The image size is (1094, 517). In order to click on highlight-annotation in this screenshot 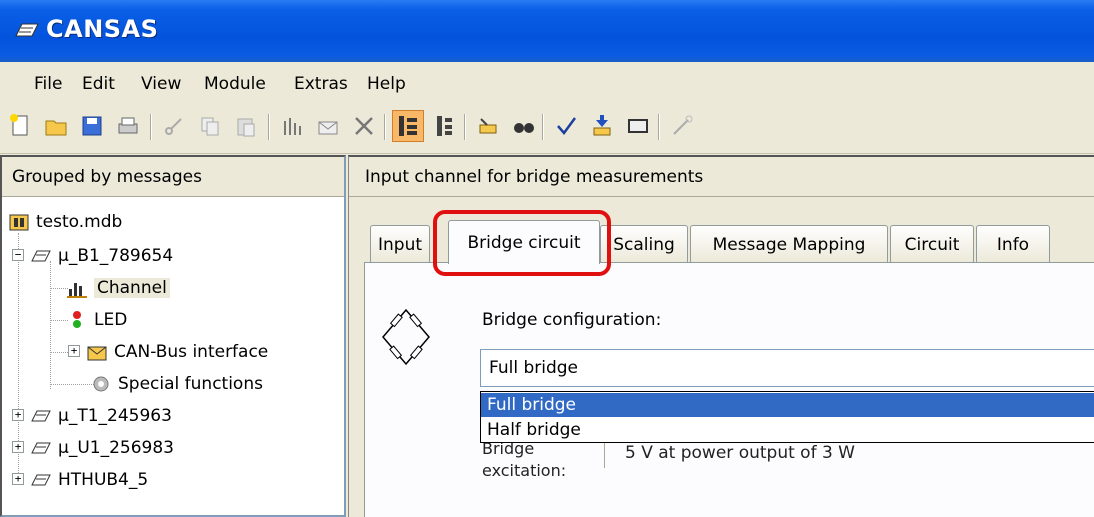, I will do `click(522, 243)`.